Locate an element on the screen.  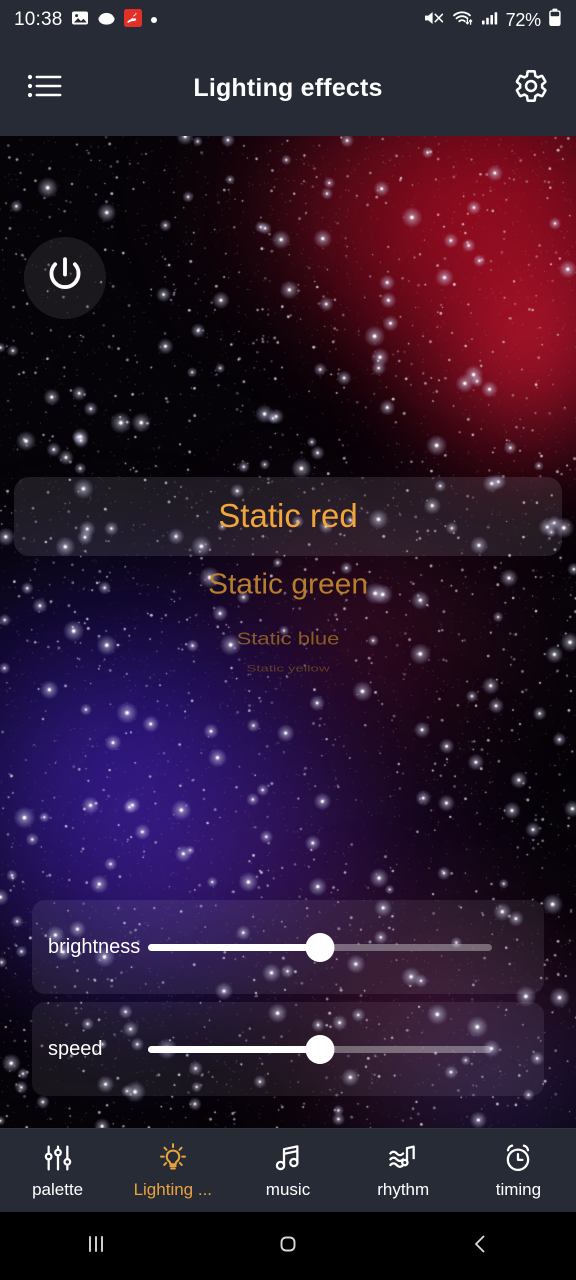
speed-slider-card: speed is located at coordinates (288, 1049).